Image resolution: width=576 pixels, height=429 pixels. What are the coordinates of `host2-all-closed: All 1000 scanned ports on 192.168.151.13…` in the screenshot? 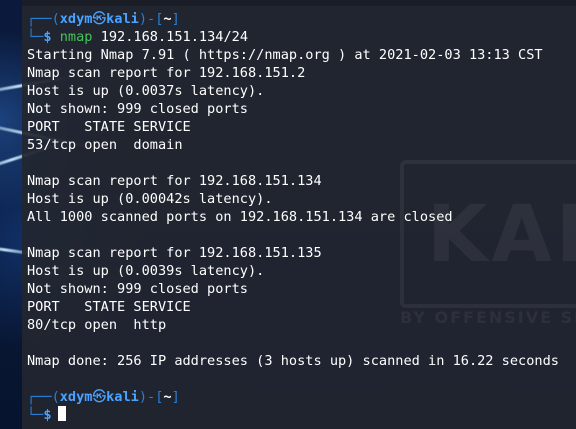 It's located at (240, 217).